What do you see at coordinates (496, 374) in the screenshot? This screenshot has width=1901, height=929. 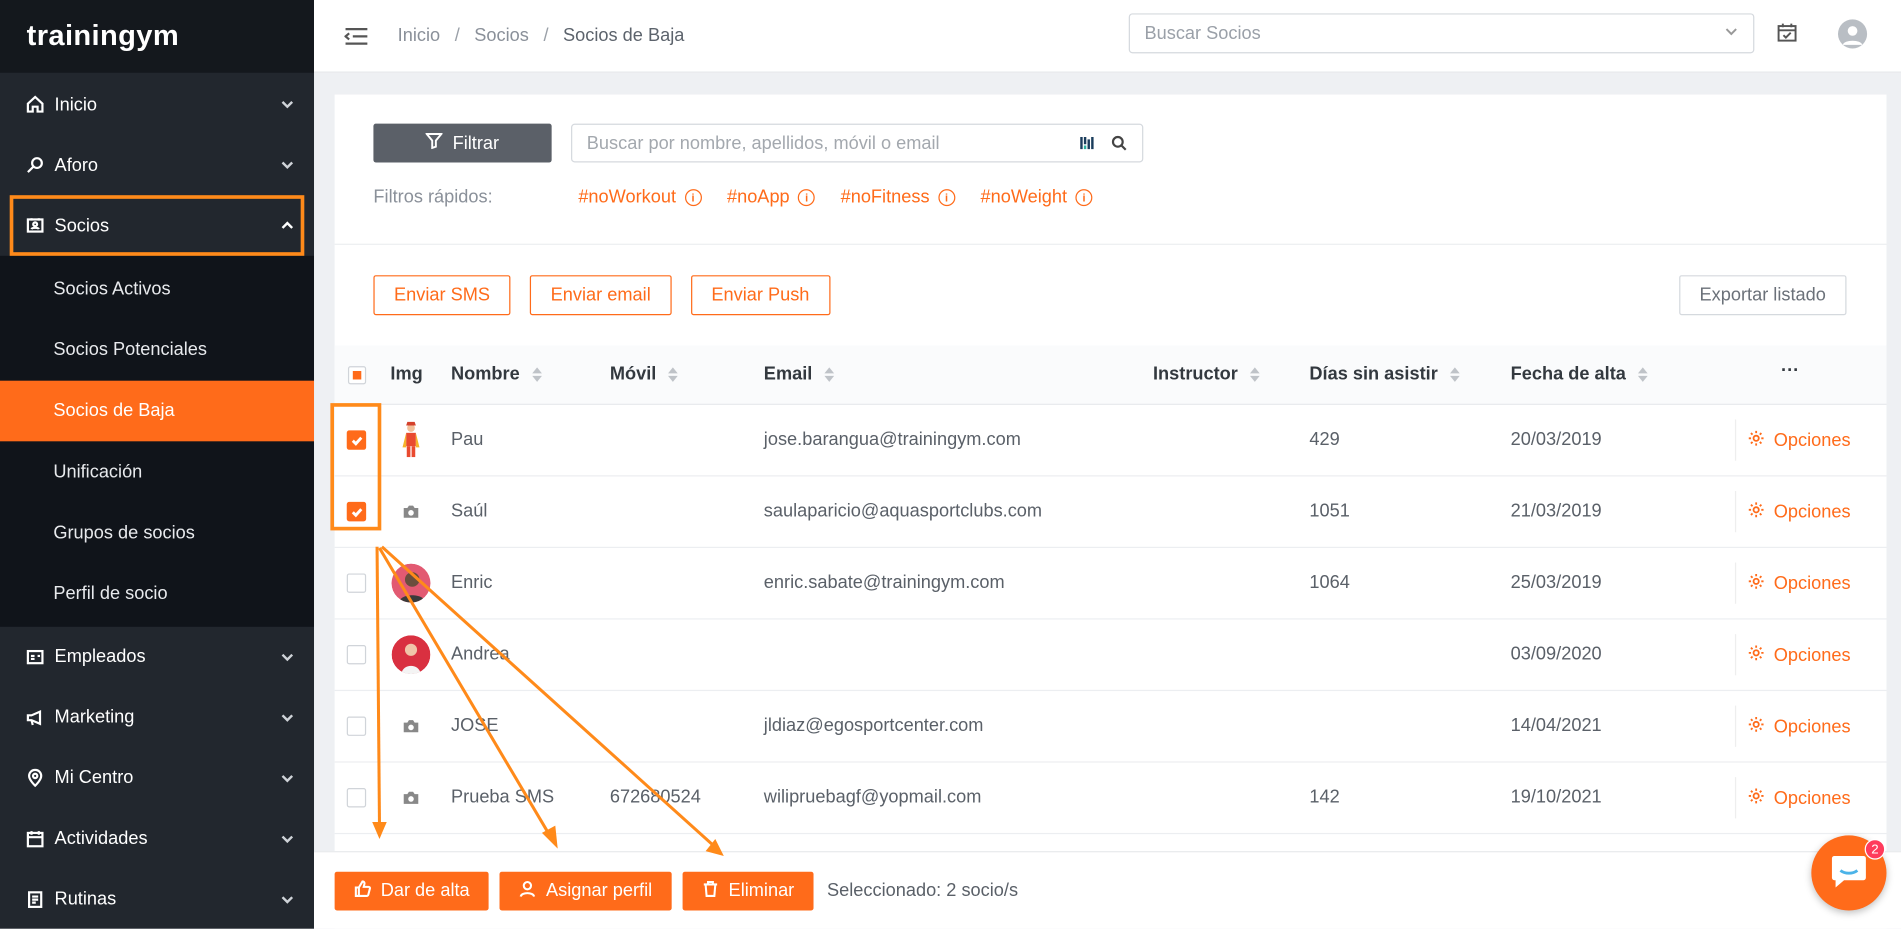 I see `column-nombre: Nombre` at bounding box center [496, 374].